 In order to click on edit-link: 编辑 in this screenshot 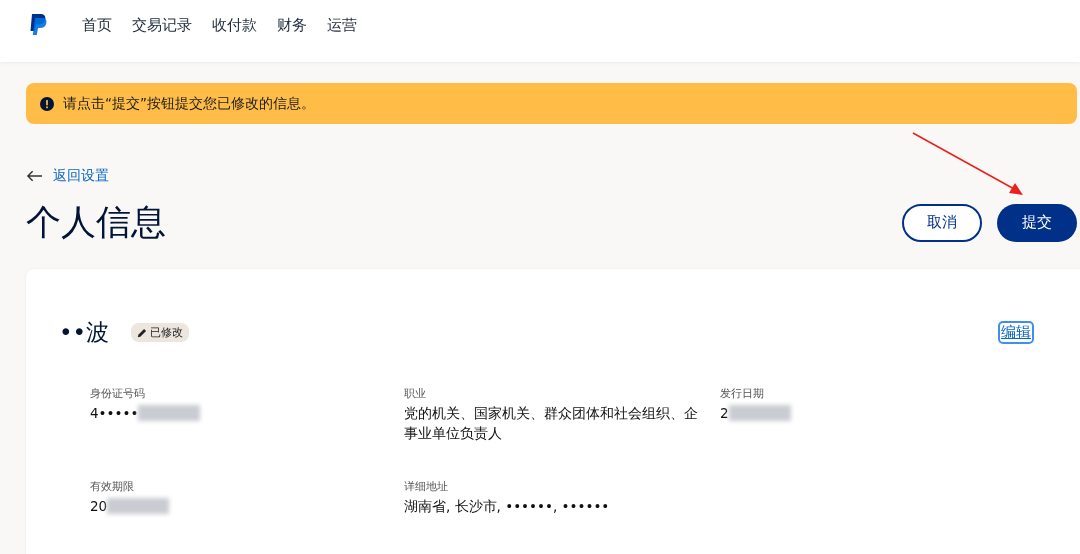, I will do `click(1016, 332)`.